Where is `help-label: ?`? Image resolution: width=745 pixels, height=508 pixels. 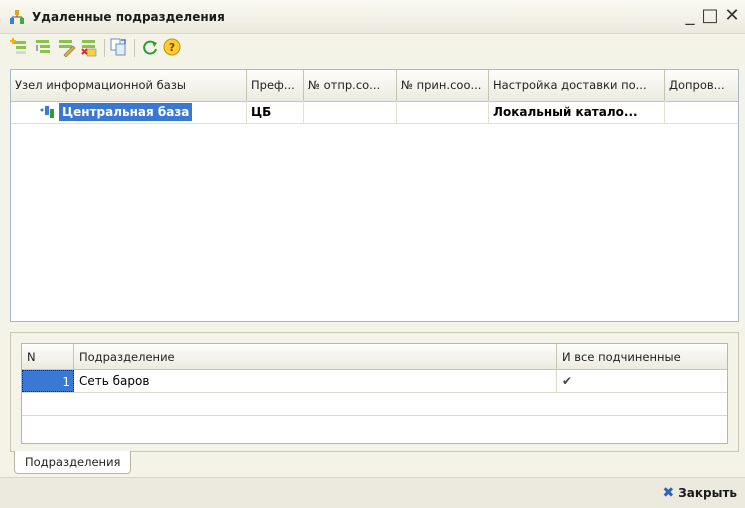 help-label: ? is located at coordinates (172, 47).